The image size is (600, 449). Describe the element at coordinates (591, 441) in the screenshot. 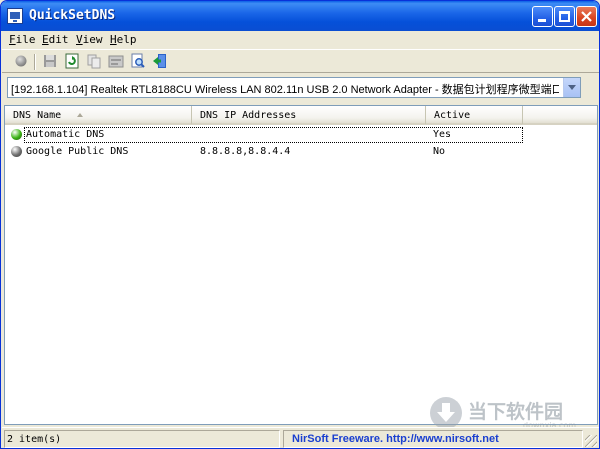

I see `resize-grip-icon` at that location.